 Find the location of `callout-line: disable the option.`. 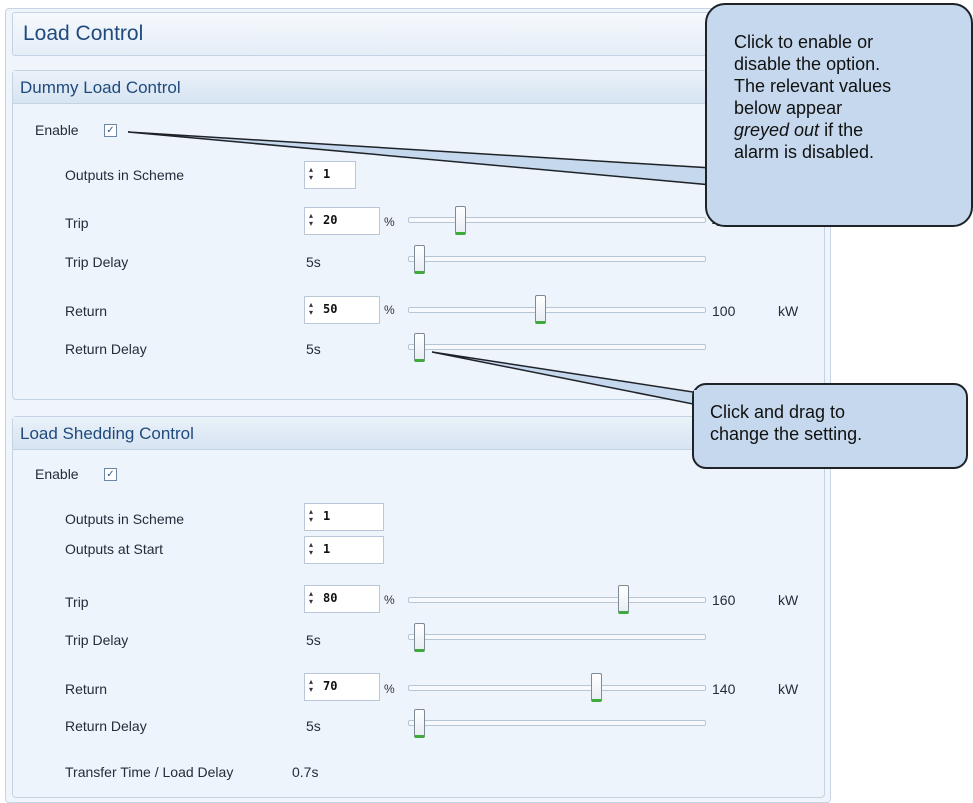

callout-line: disable the option. is located at coordinates (807, 64).